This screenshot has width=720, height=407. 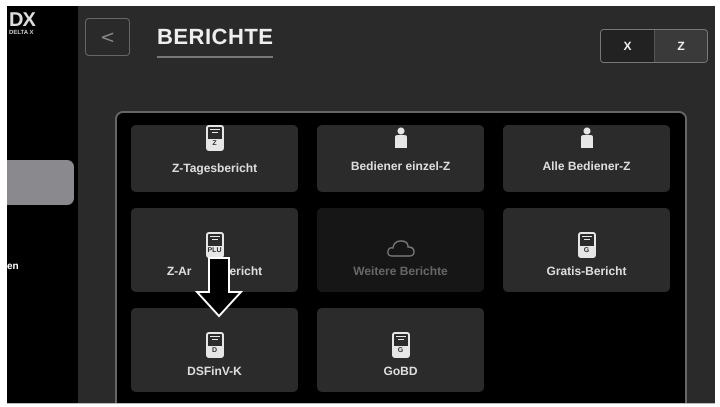 What do you see at coordinates (245, 271) in the screenshot?
I see `tile-label: ericht` at bounding box center [245, 271].